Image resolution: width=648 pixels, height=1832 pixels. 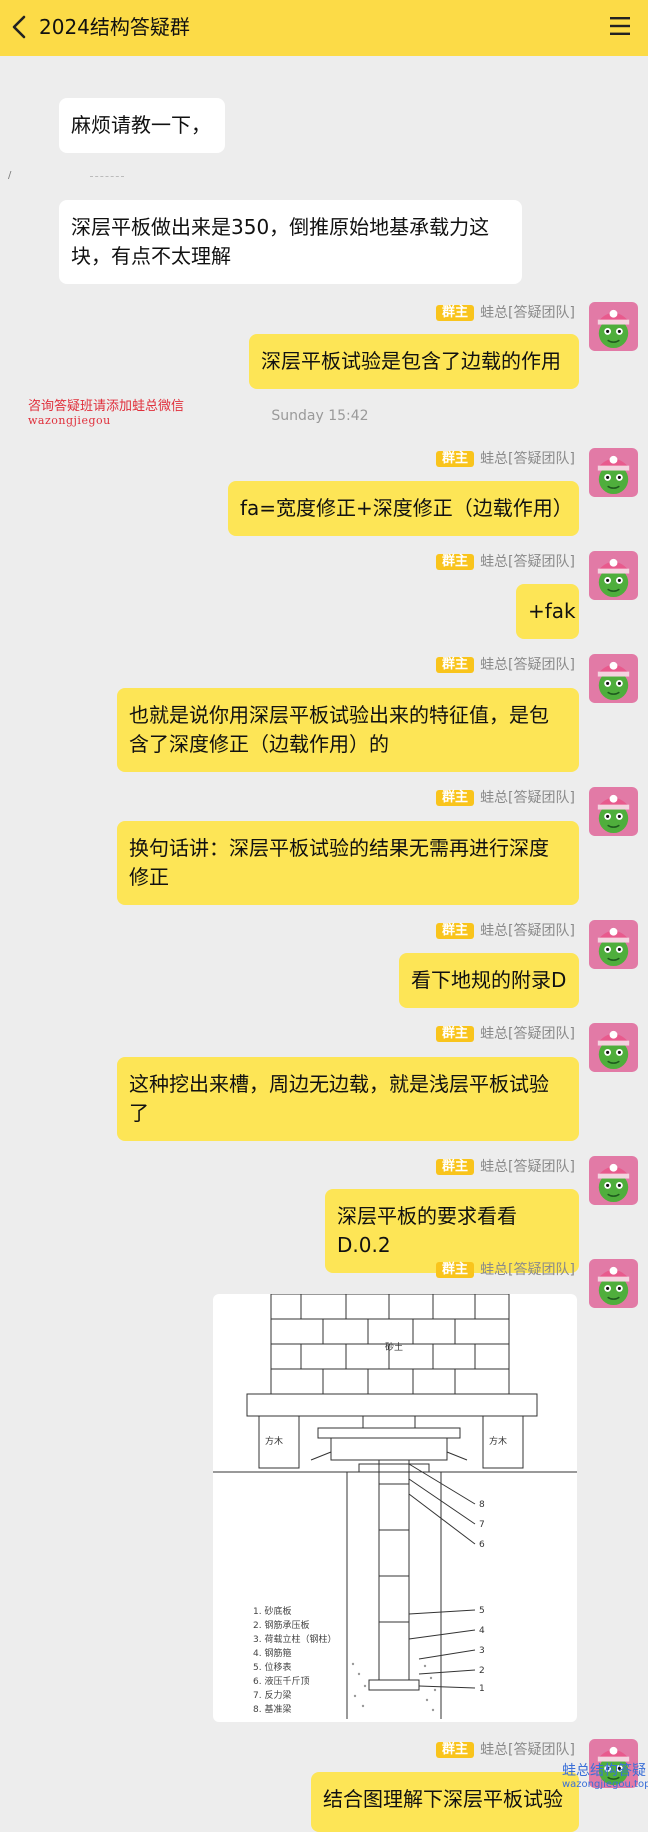 I want to click on stray-mark, so click(x=107, y=176).